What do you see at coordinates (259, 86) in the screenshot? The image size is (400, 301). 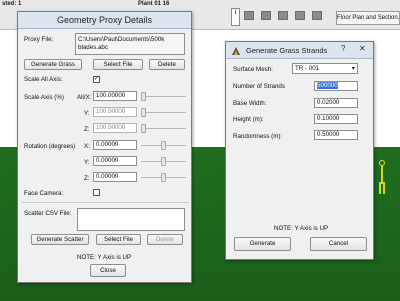 I see `strands-label: Number of Strands` at bounding box center [259, 86].